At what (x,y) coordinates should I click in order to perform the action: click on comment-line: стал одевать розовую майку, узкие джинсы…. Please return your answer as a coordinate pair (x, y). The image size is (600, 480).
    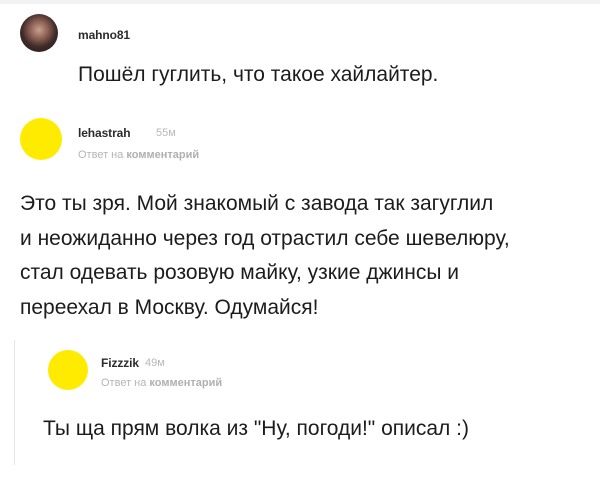
    Looking at the image, I should click on (239, 272).